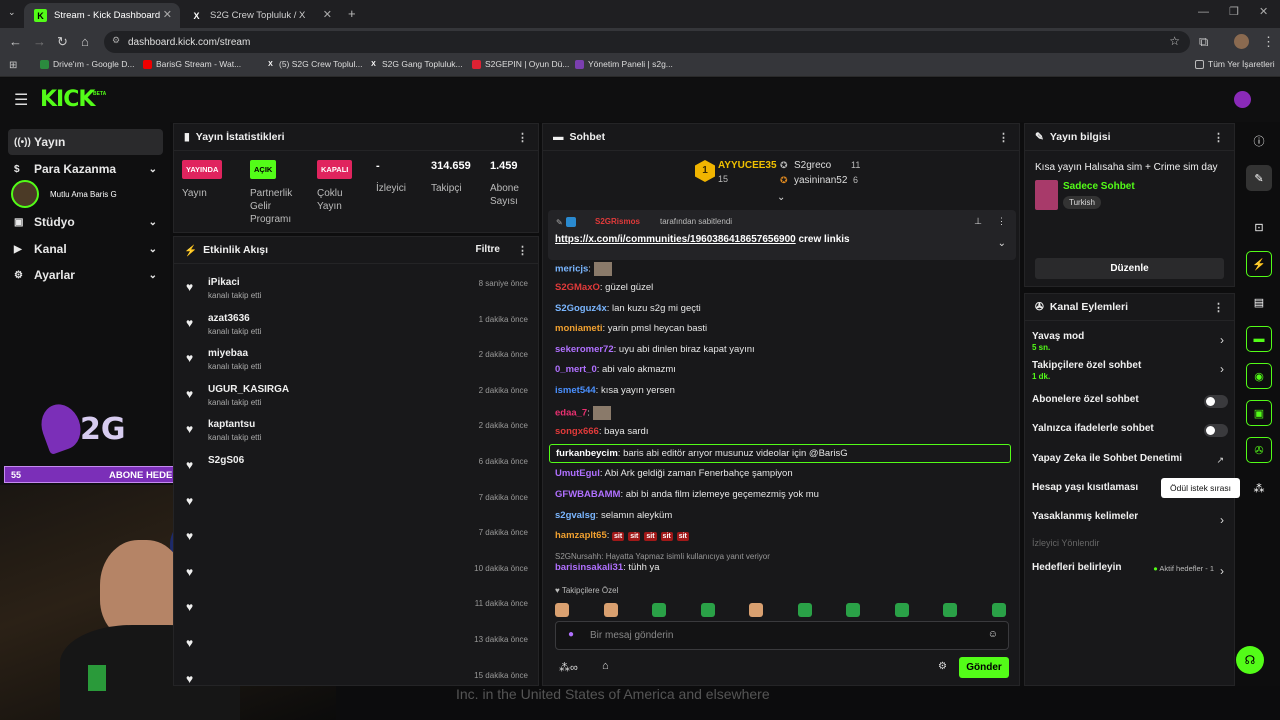  What do you see at coordinates (1203, 42) in the screenshot?
I see `extensions-icon: ⧉` at bounding box center [1203, 42].